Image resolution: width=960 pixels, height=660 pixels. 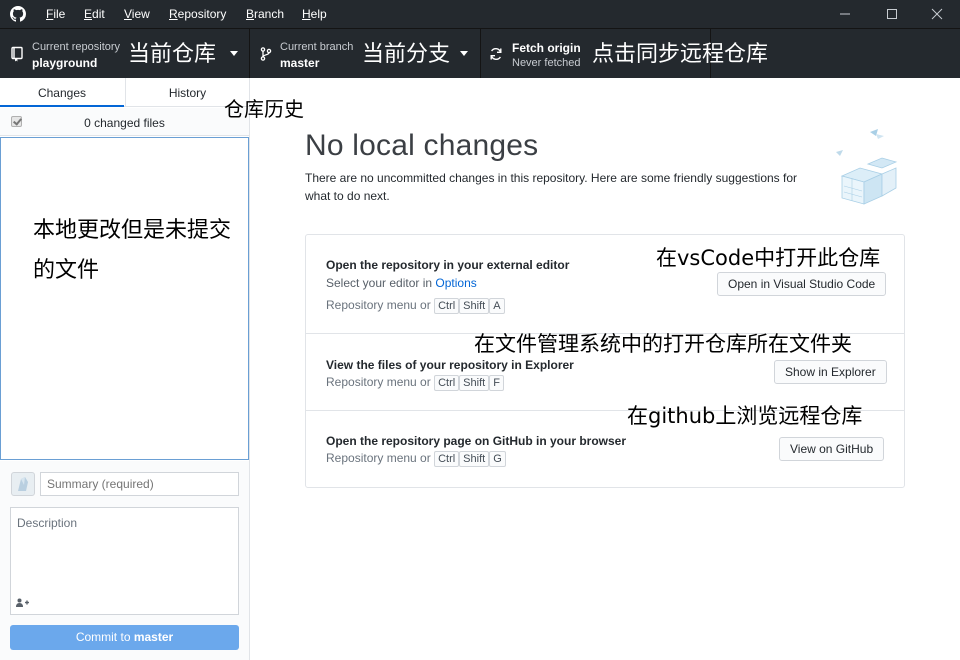 I want to click on fetch-origin-note: 点击同步远程仓库, so click(x=680, y=54).